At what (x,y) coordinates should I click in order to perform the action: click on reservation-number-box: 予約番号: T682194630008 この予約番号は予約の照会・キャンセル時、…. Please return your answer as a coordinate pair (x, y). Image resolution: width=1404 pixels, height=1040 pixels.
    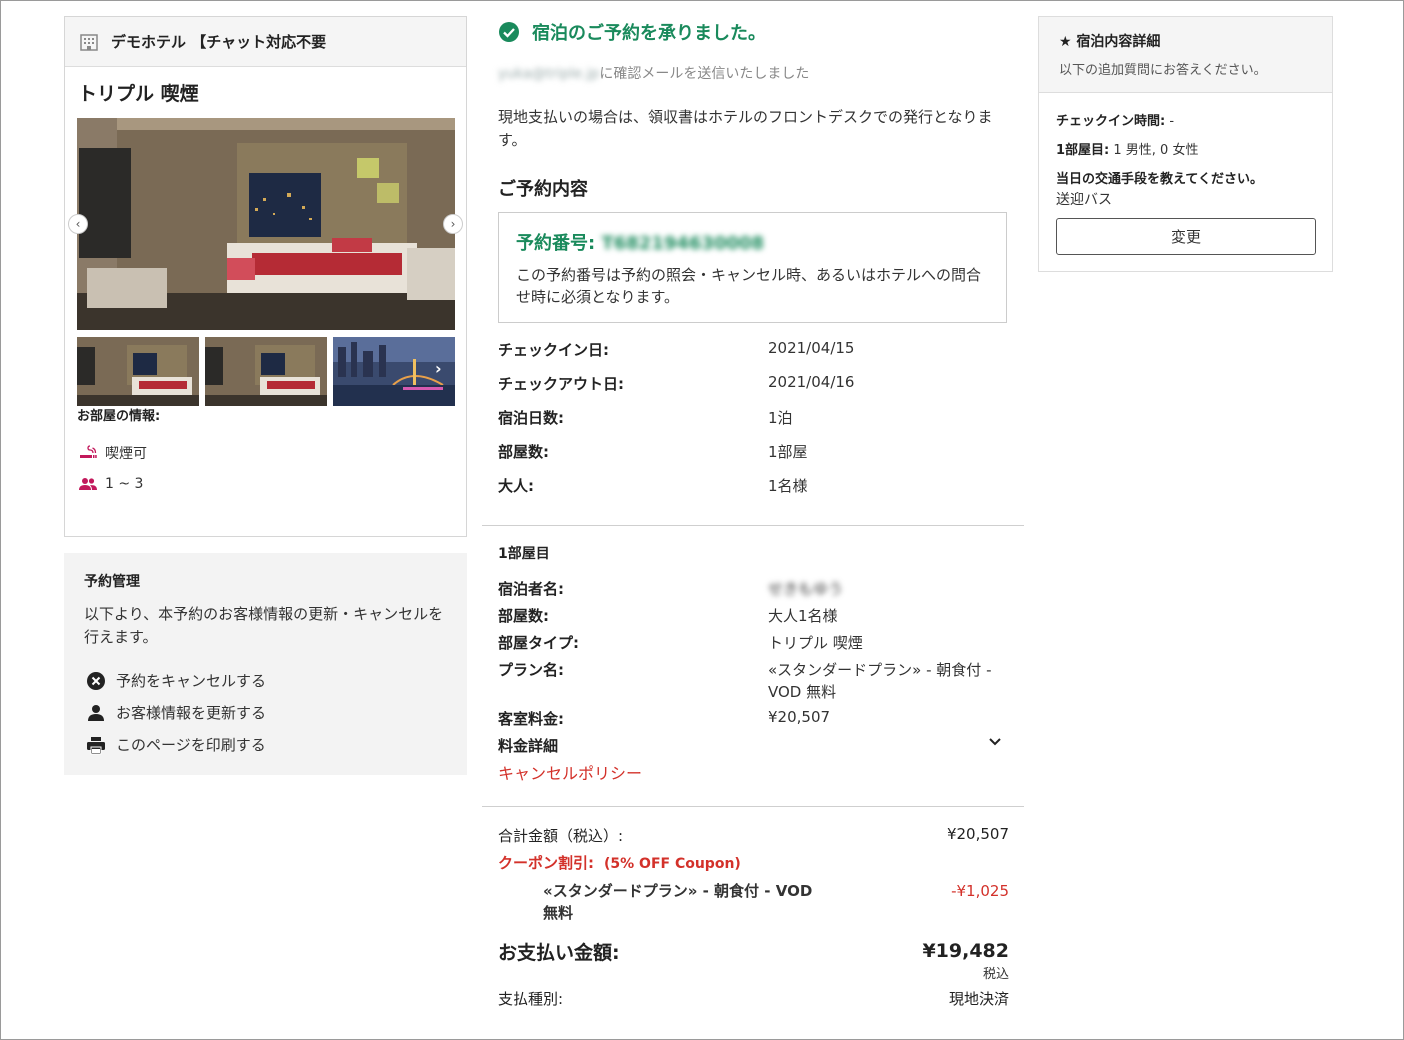
    Looking at the image, I should click on (752, 267).